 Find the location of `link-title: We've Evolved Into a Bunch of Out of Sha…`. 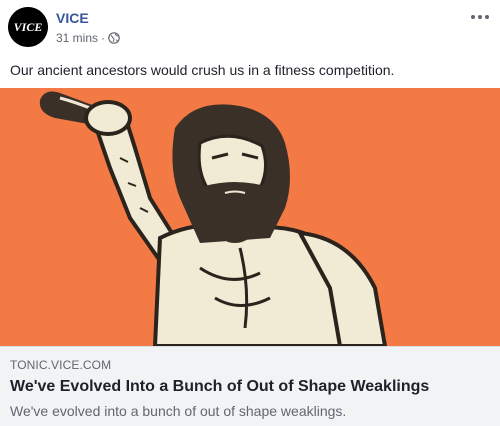

link-title: We've Evolved Into a Bunch of Out of Sha… is located at coordinates (219, 387).